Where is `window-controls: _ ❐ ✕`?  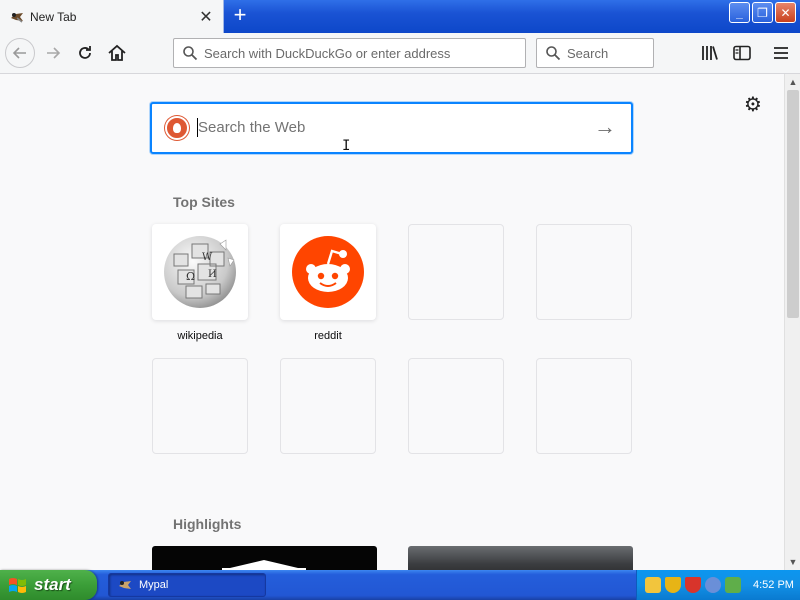 window-controls: _ ❐ ✕ is located at coordinates (762, 12).